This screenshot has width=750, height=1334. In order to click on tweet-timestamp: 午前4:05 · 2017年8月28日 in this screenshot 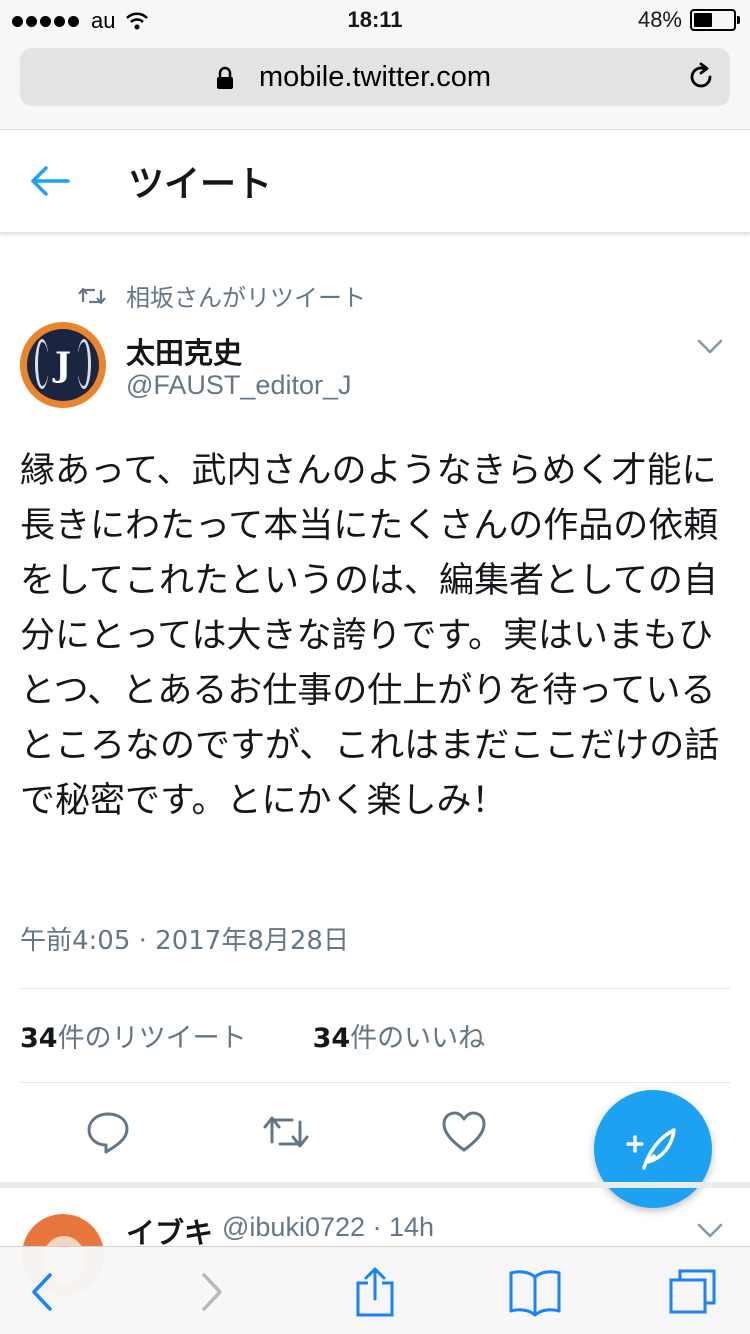, I will do `click(184, 938)`.